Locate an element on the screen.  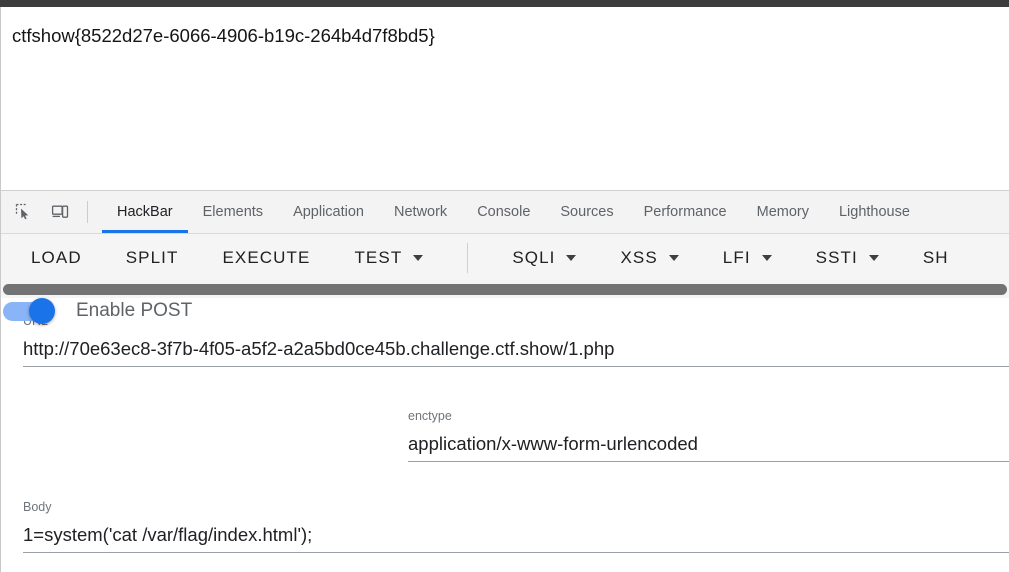
body-underline is located at coordinates (516, 552).